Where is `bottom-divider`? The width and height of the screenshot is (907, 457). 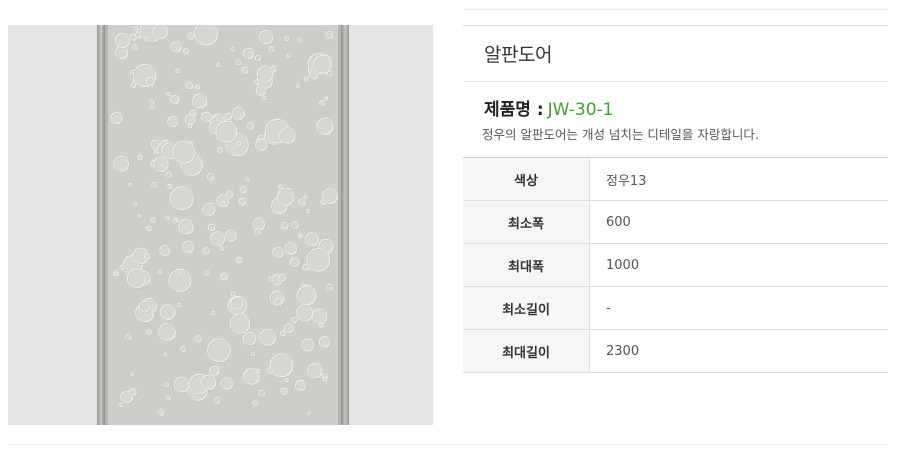
bottom-divider is located at coordinates (448, 444).